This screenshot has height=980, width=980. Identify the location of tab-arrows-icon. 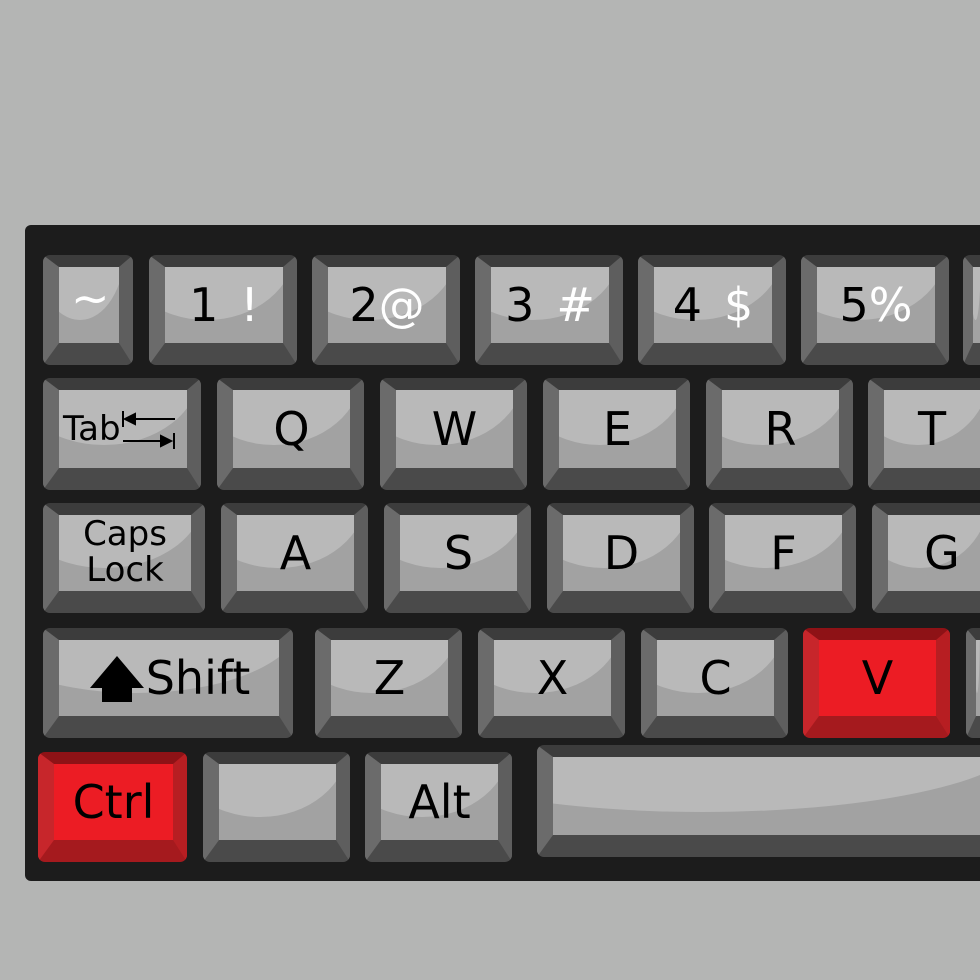
(148, 430).